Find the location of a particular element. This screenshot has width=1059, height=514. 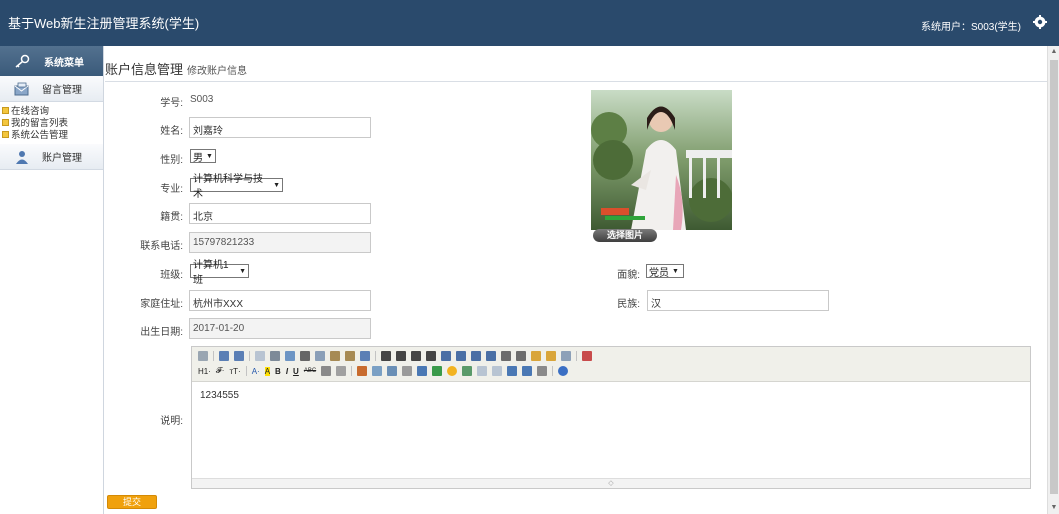

justify-icon is located at coordinates (431, 356).